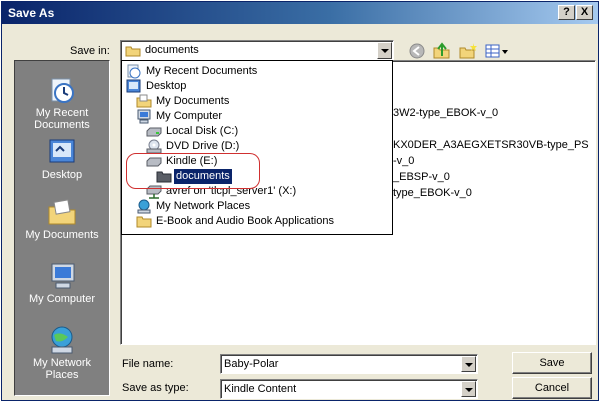 The width and height of the screenshot is (601, 403). What do you see at coordinates (193, 171) in the screenshot?
I see `annotation-circle` at bounding box center [193, 171].